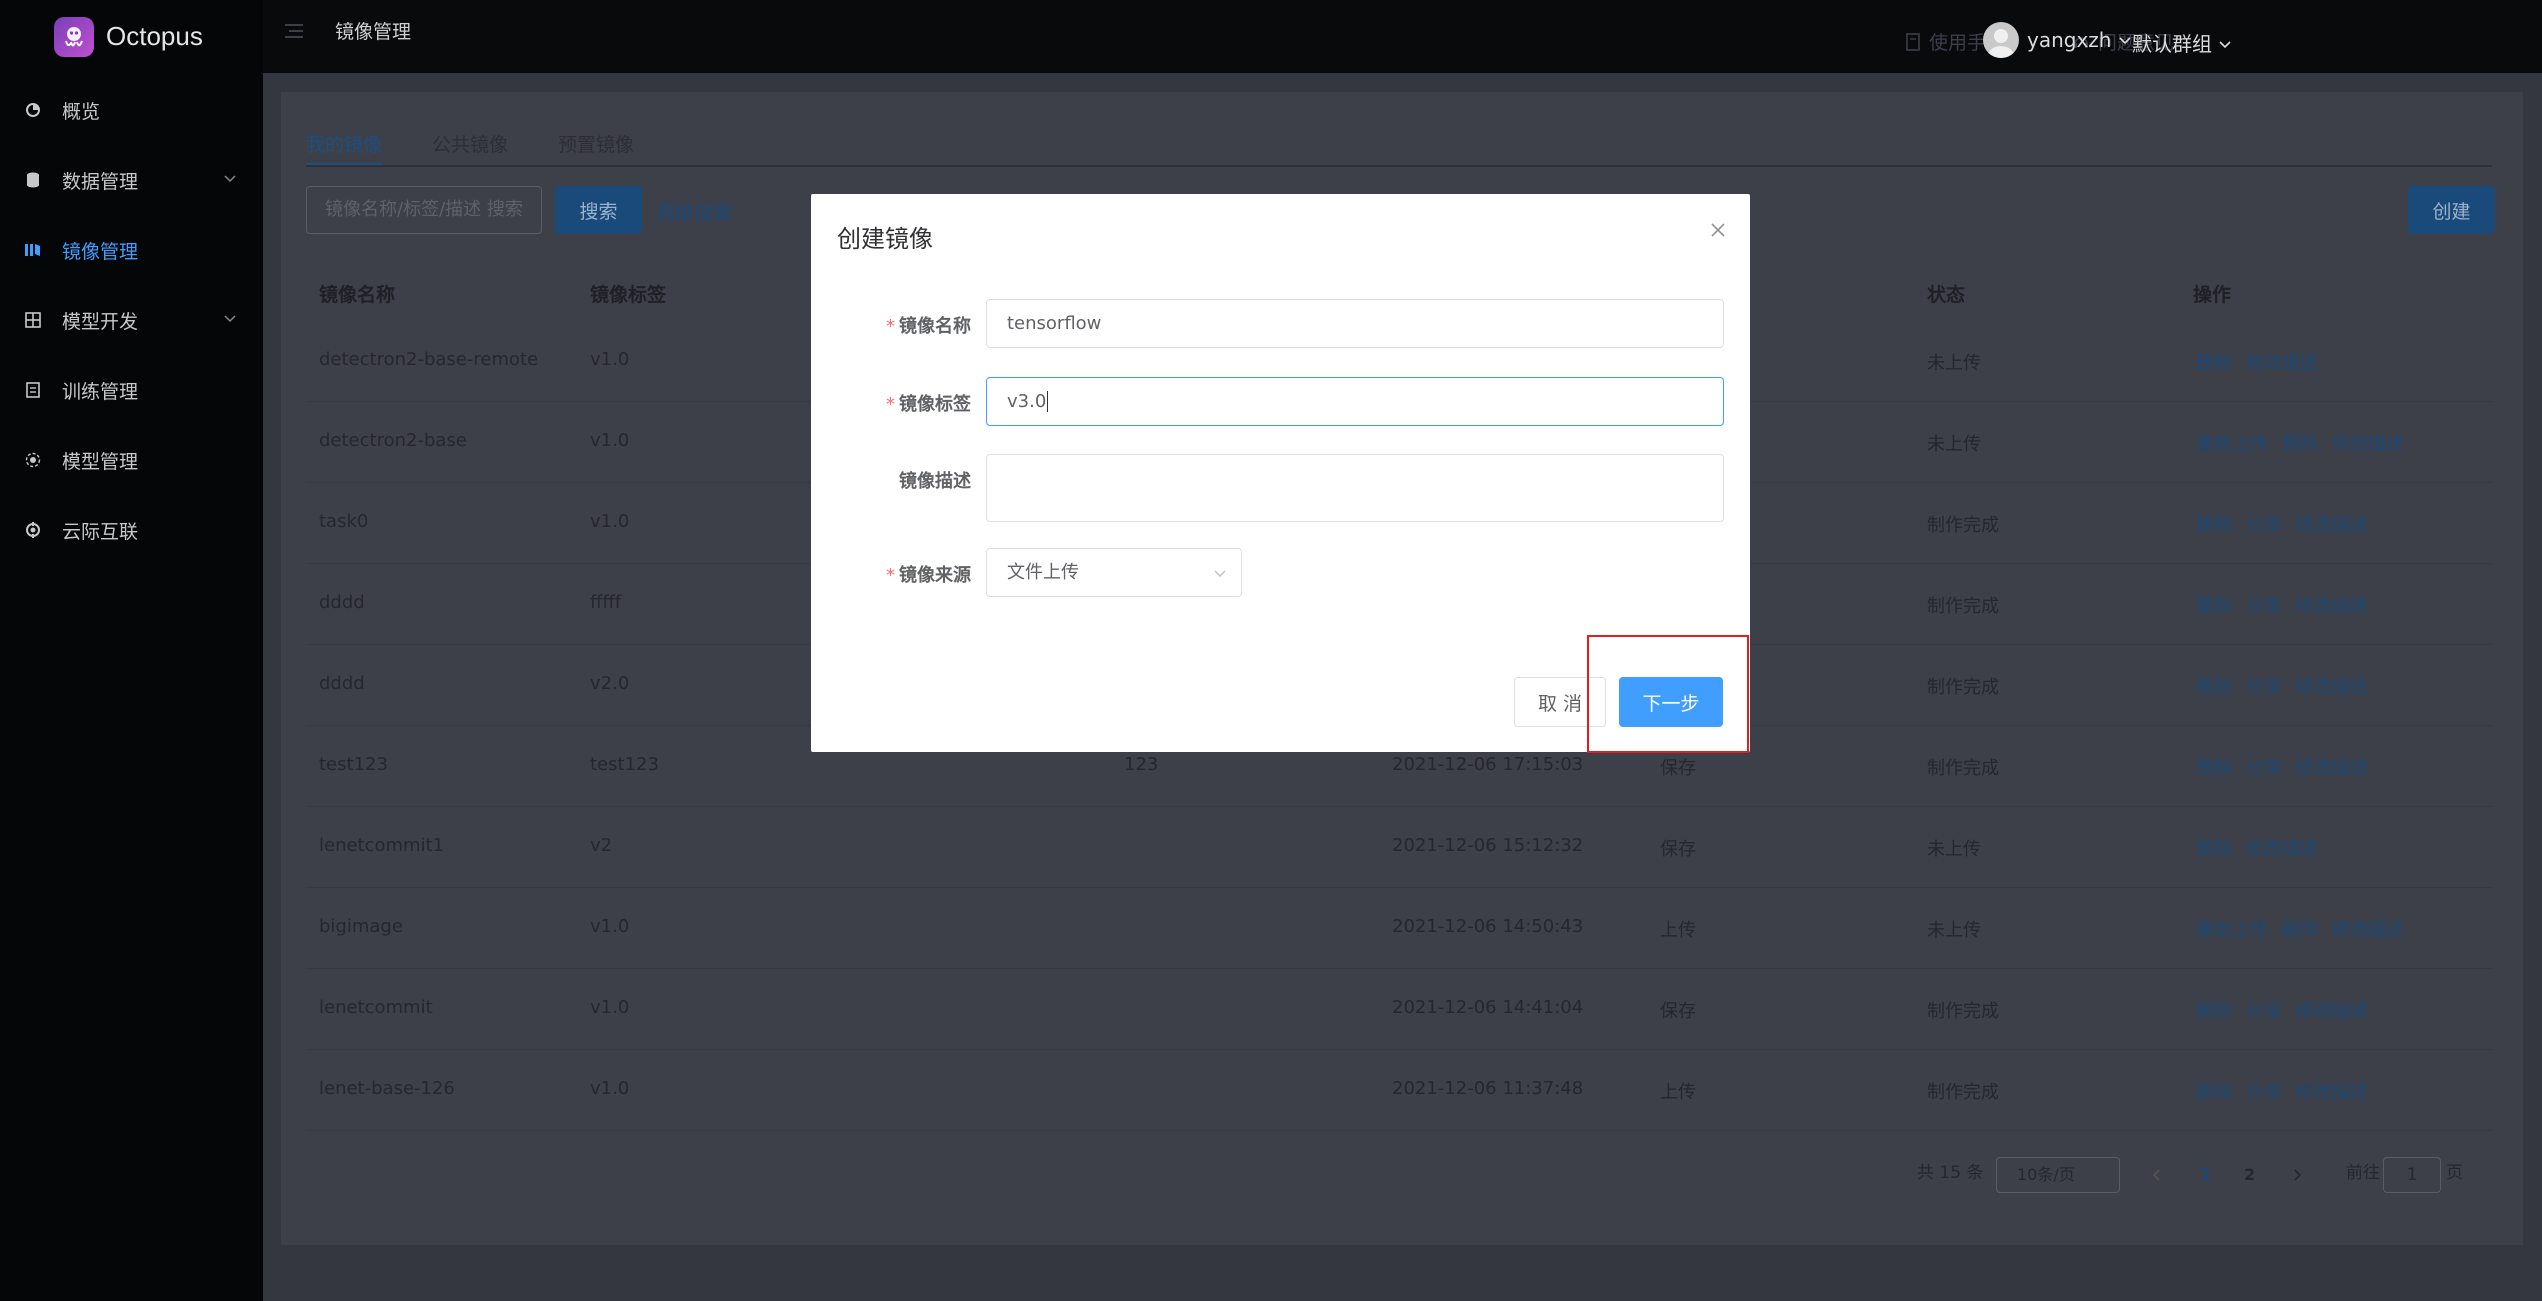 This screenshot has height=1301, width=2542. I want to click on user-menu: yangxzh, so click(2079, 40).